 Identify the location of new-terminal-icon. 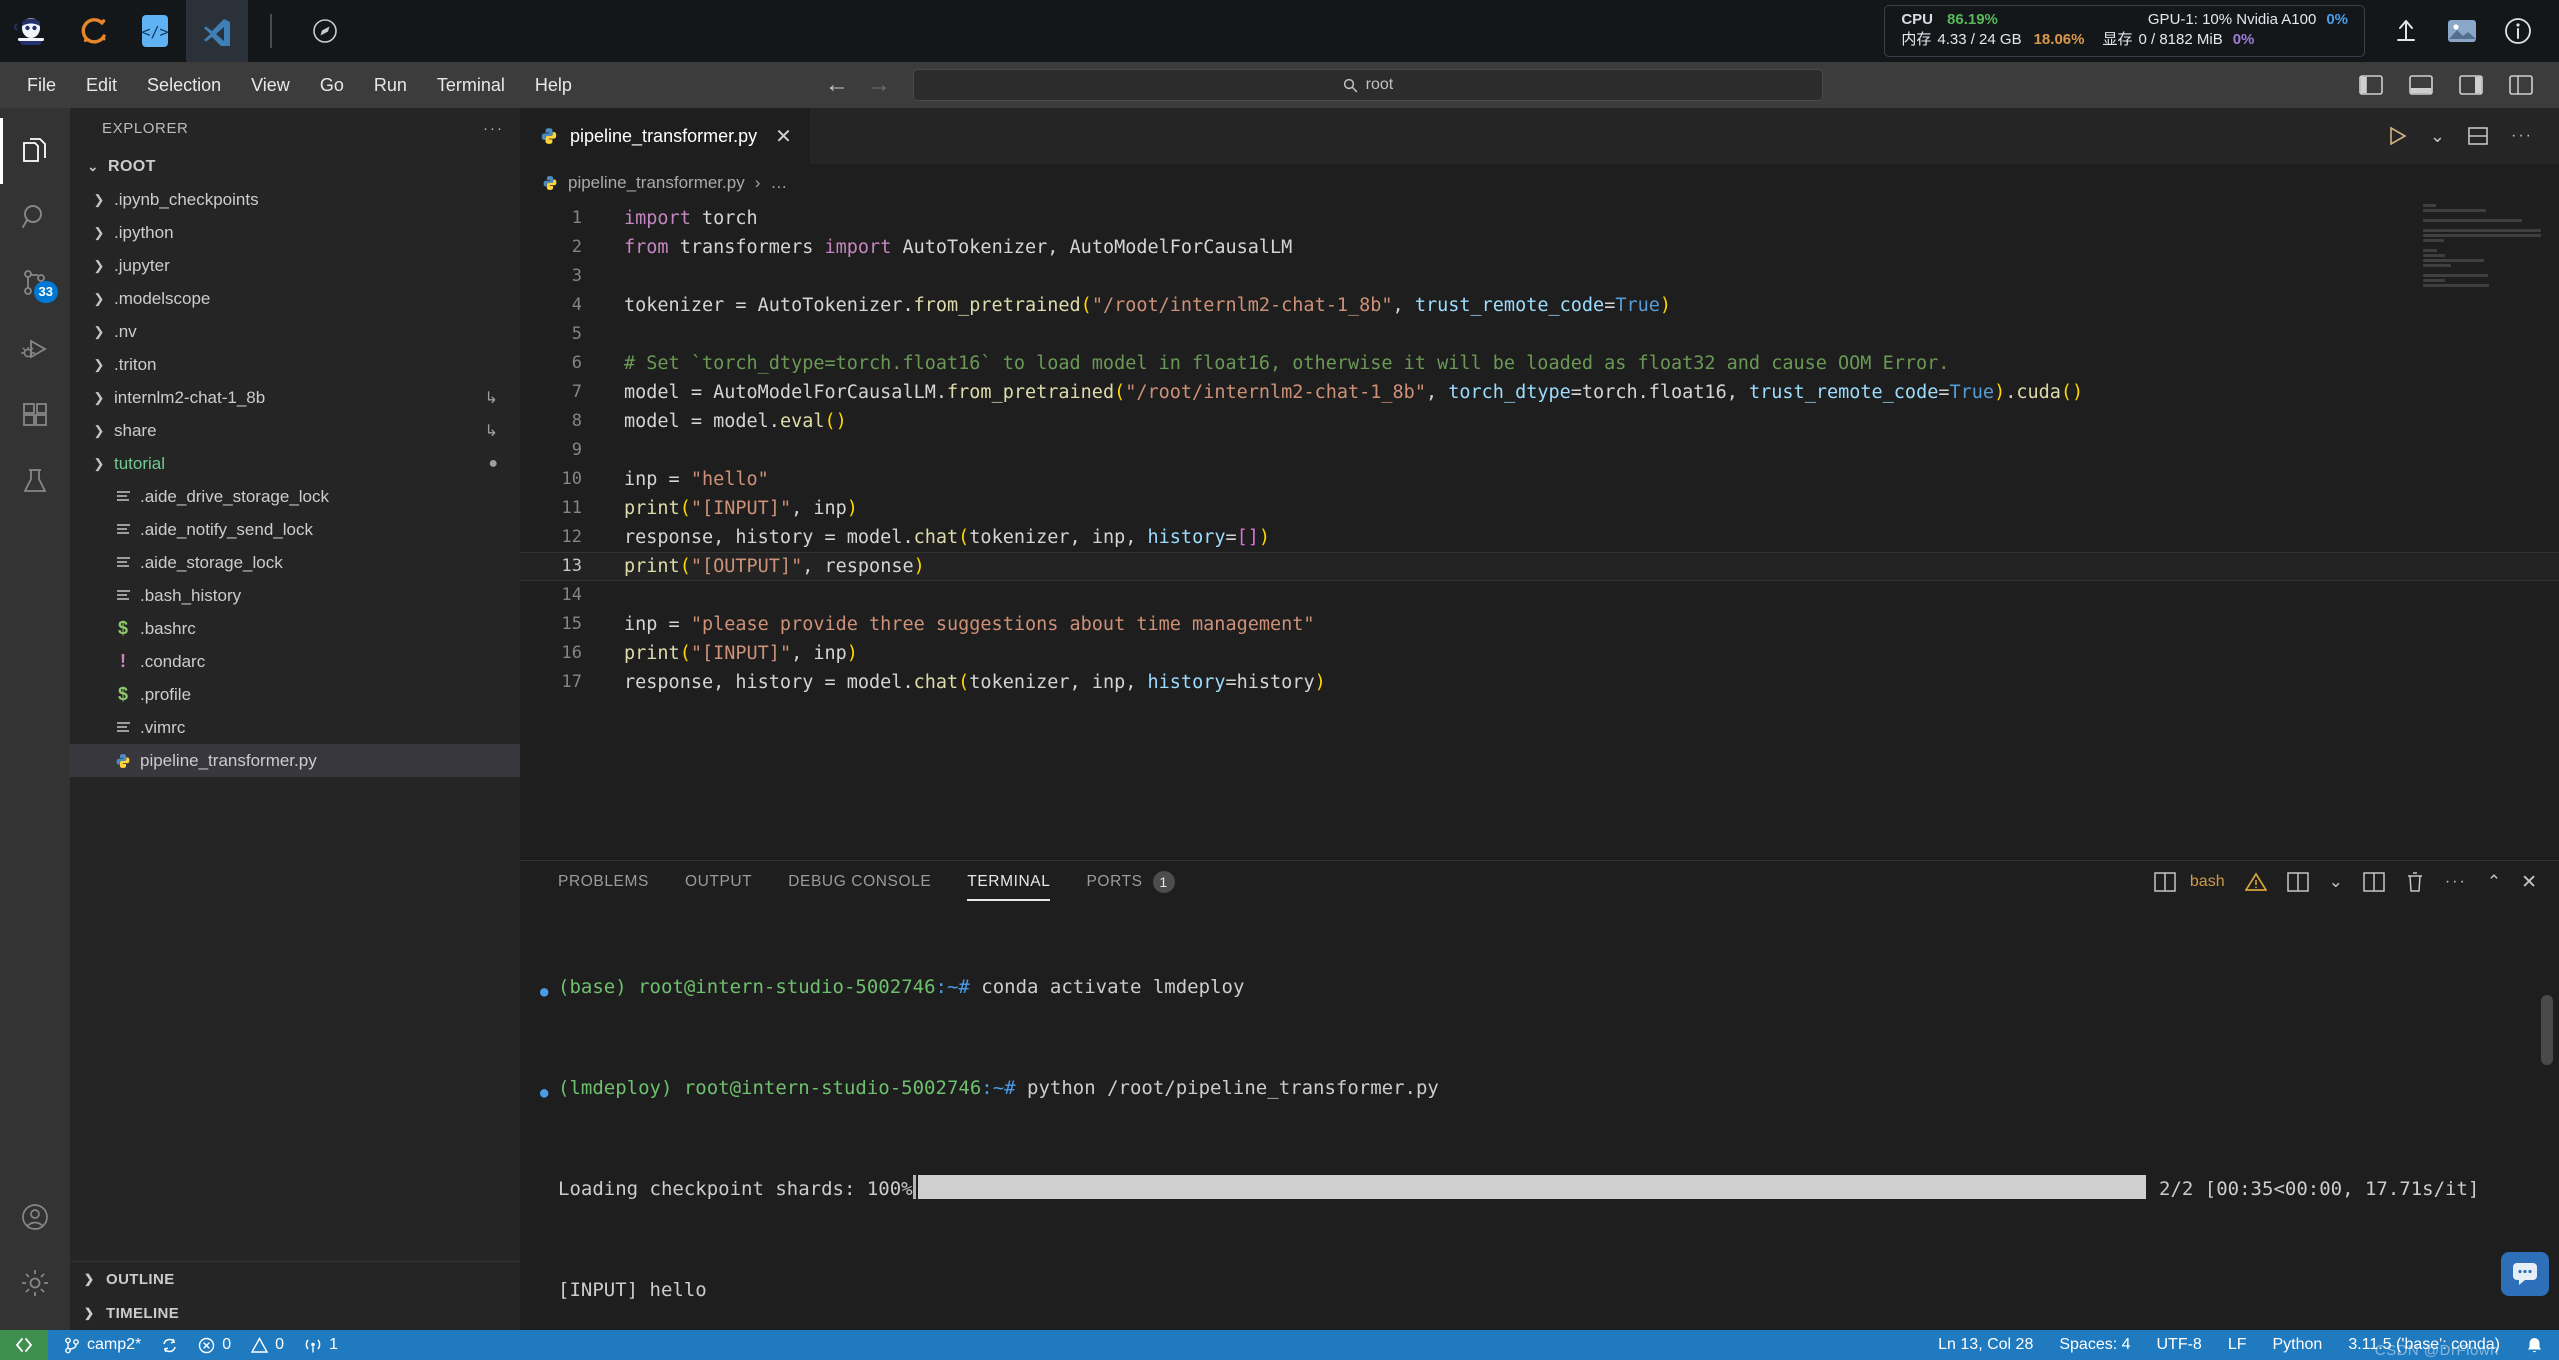
(2297, 882).